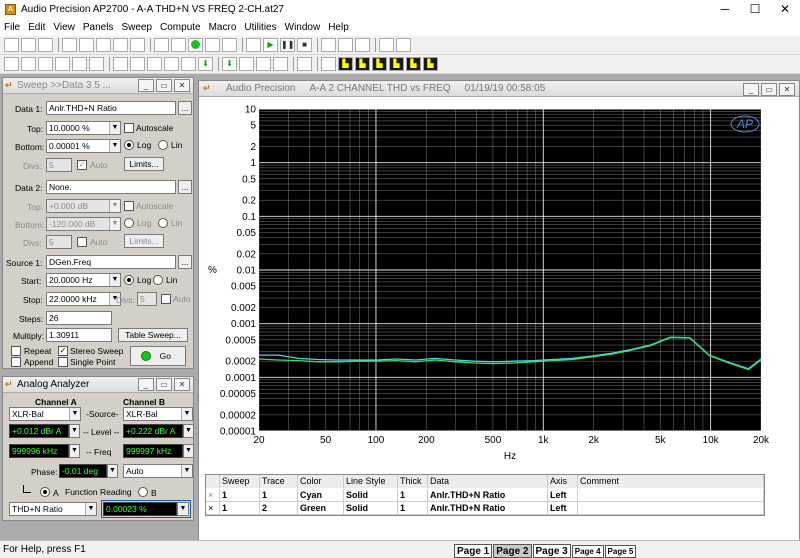 Image resolution: width=800 pixels, height=558 pixels. What do you see at coordinates (163, 223) in the screenshot?
I see `lin2-radio` at bounding box center [163, 223].